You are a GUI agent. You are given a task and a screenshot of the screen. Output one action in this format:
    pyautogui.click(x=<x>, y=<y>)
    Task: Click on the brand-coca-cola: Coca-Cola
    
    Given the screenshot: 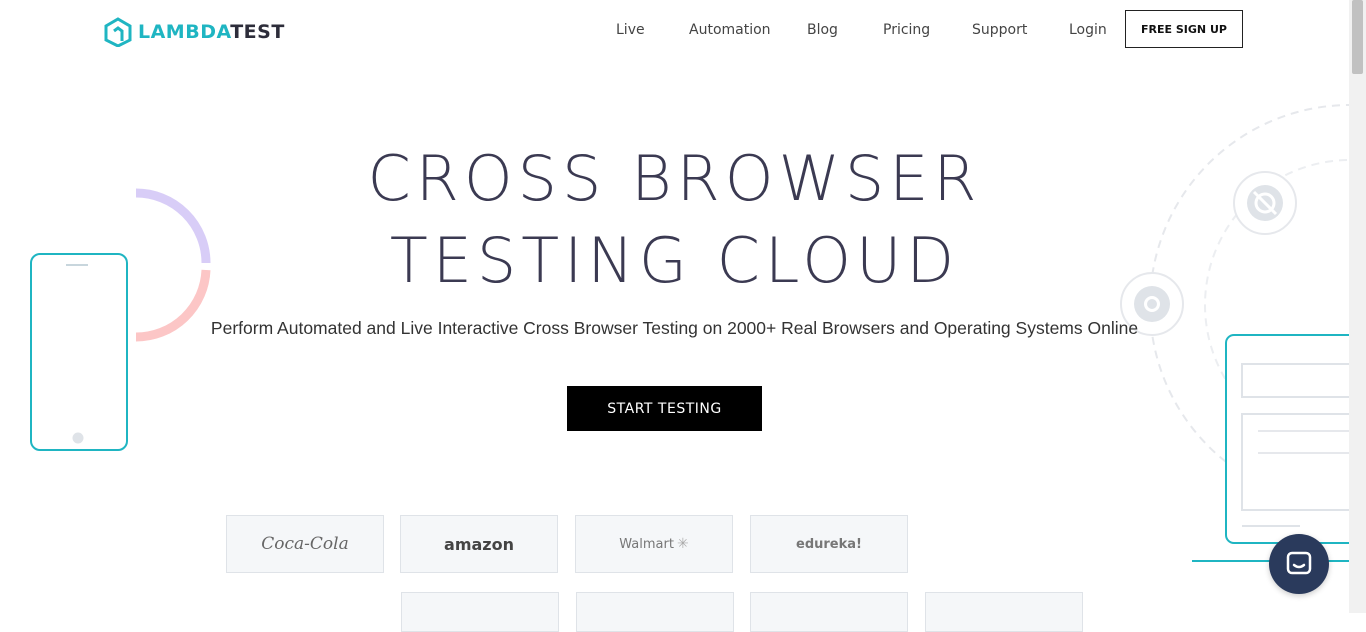 What is the action you would take?
    pyautogui.click(x=305, y=544)
    